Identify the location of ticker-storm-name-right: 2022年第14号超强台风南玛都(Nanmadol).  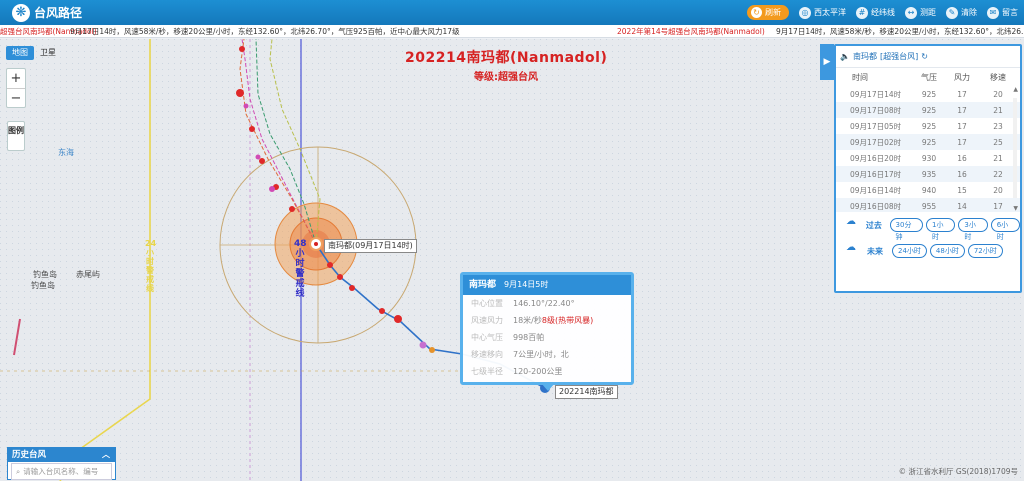
(691, 31).